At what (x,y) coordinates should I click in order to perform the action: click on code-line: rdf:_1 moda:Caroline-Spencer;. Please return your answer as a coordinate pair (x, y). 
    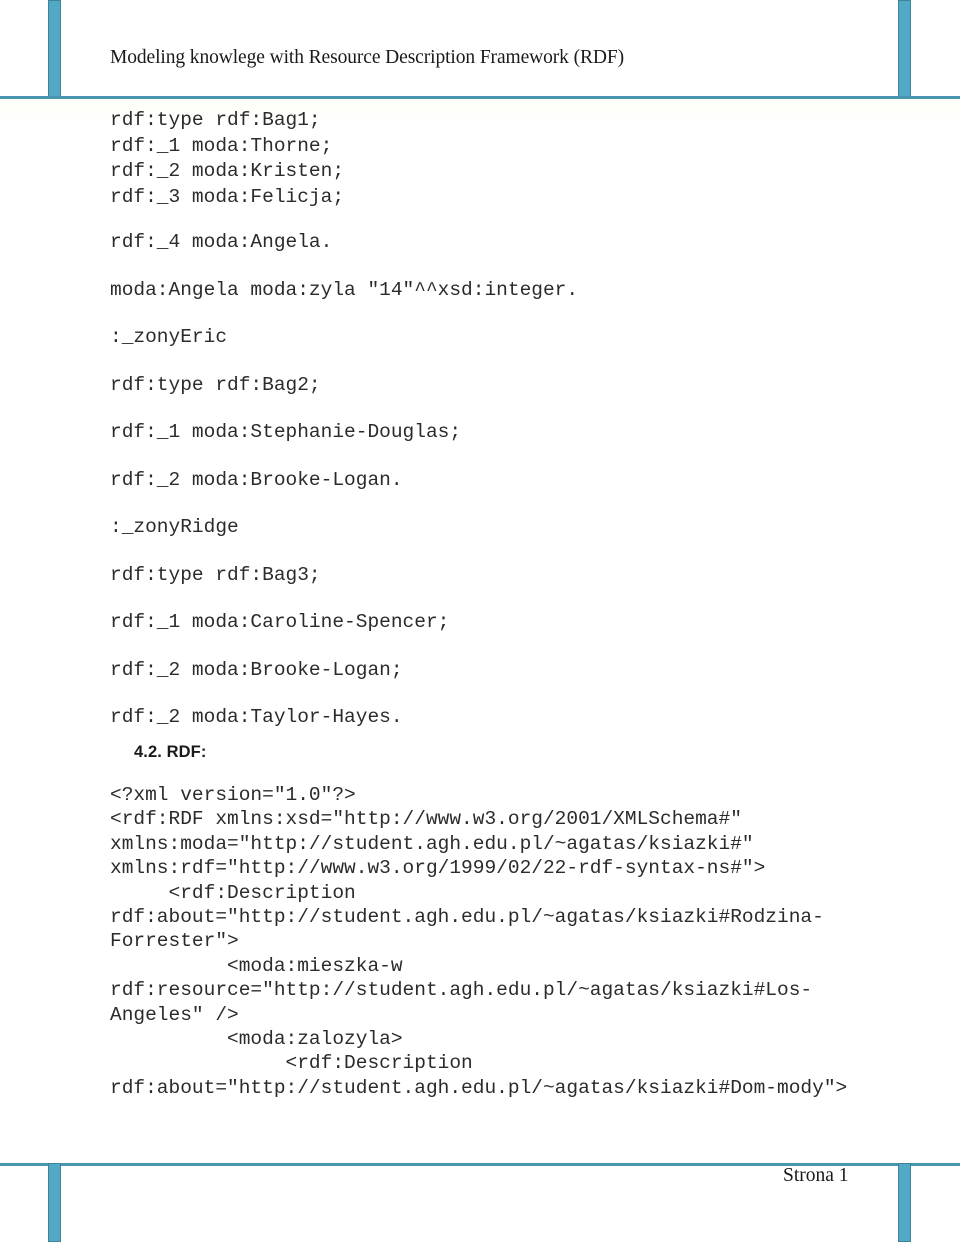
    Looking at the image, I should click on (280, 622).